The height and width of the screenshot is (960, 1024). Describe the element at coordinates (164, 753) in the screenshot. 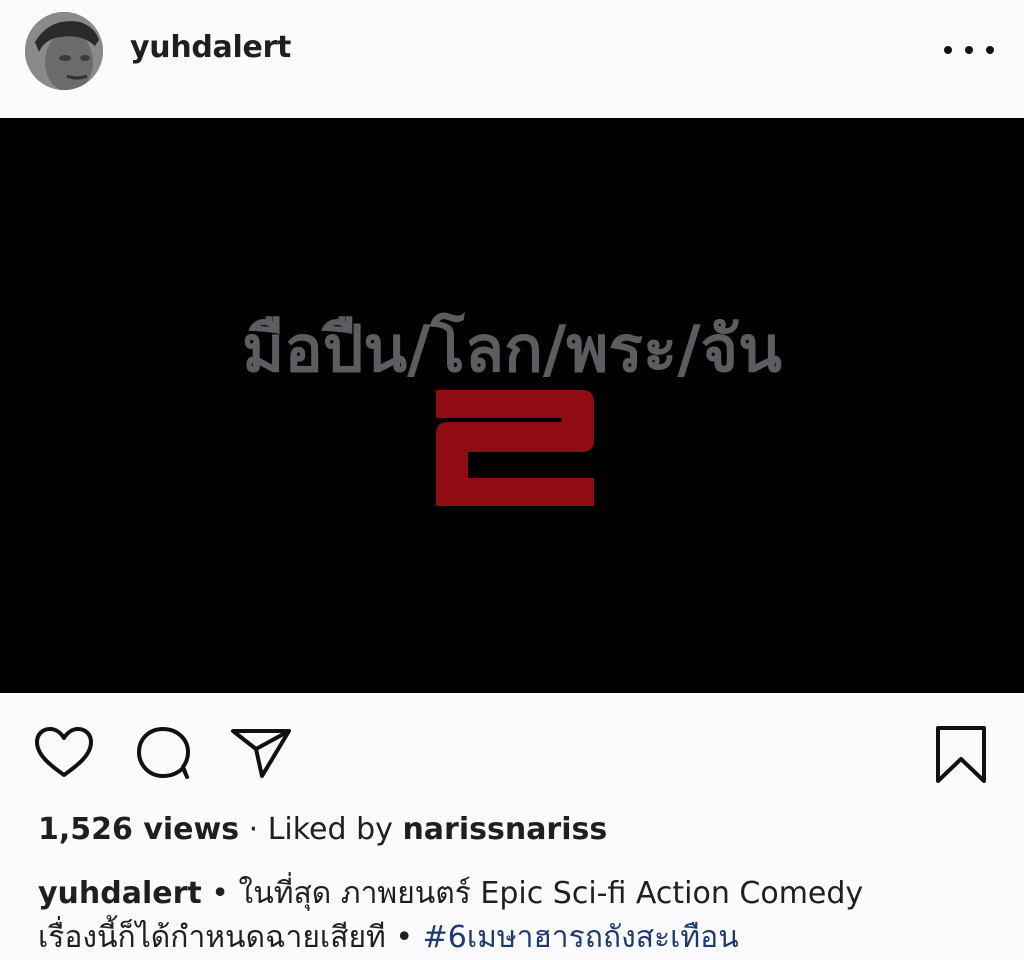

I see `comment-icon` at that location.